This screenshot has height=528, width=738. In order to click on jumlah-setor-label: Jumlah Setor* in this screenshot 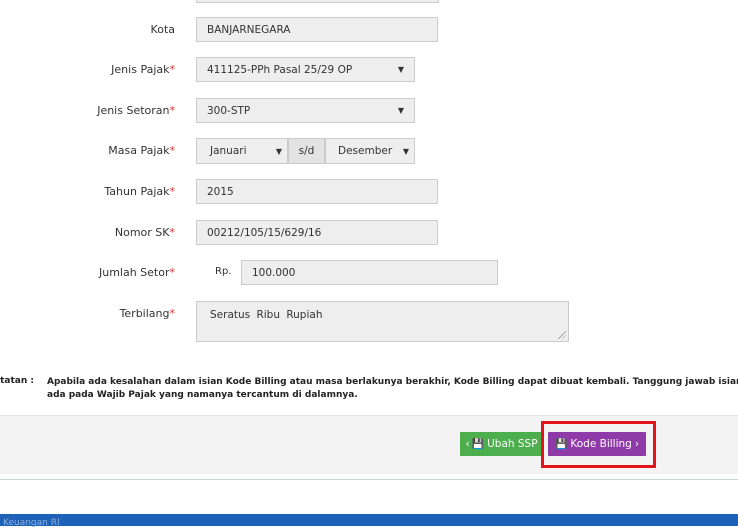, I will do `click(136, 272)`.